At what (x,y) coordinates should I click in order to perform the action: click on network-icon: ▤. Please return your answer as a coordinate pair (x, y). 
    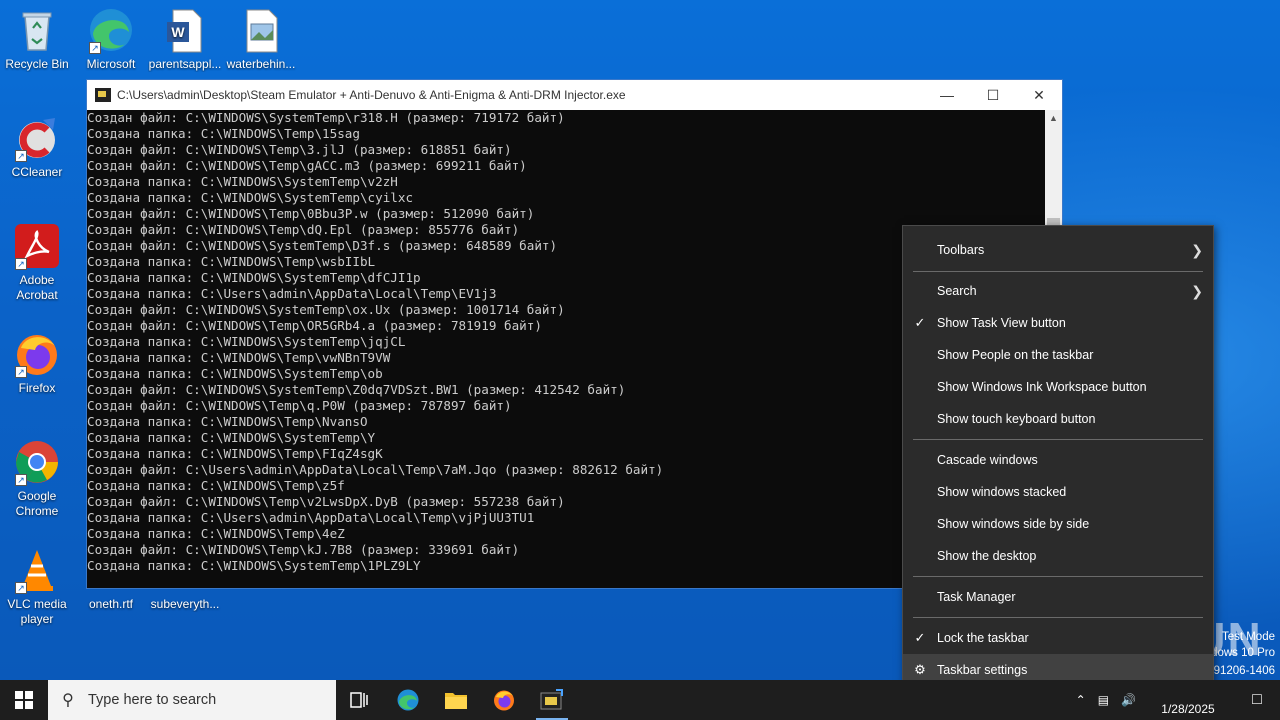
    Looking at the image, I should click on (1103, 700).